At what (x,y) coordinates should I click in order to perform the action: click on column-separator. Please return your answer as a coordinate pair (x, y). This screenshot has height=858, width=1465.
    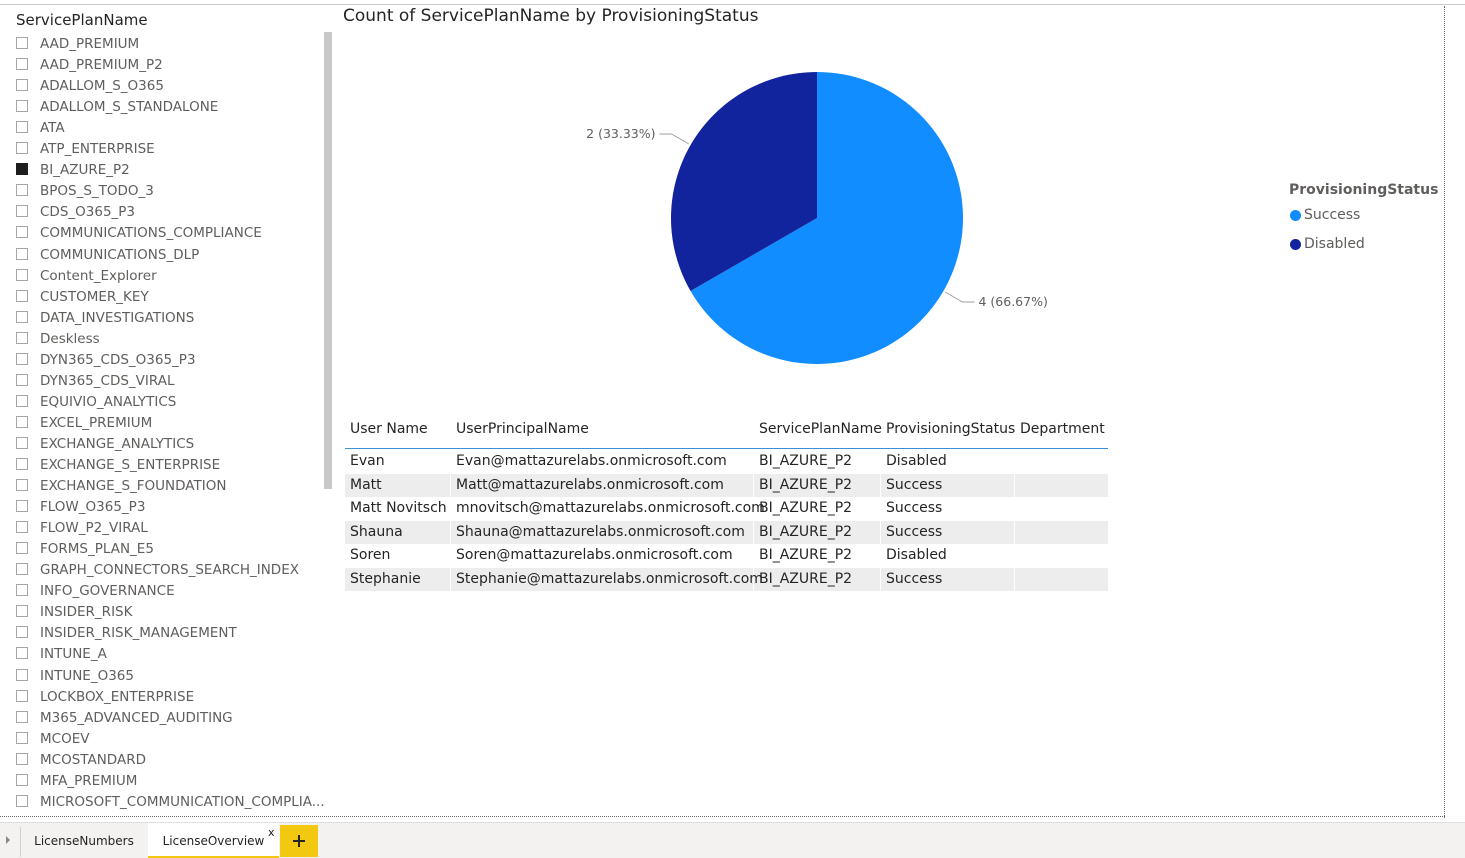
    Looking at the image, I should click on (450, 485).